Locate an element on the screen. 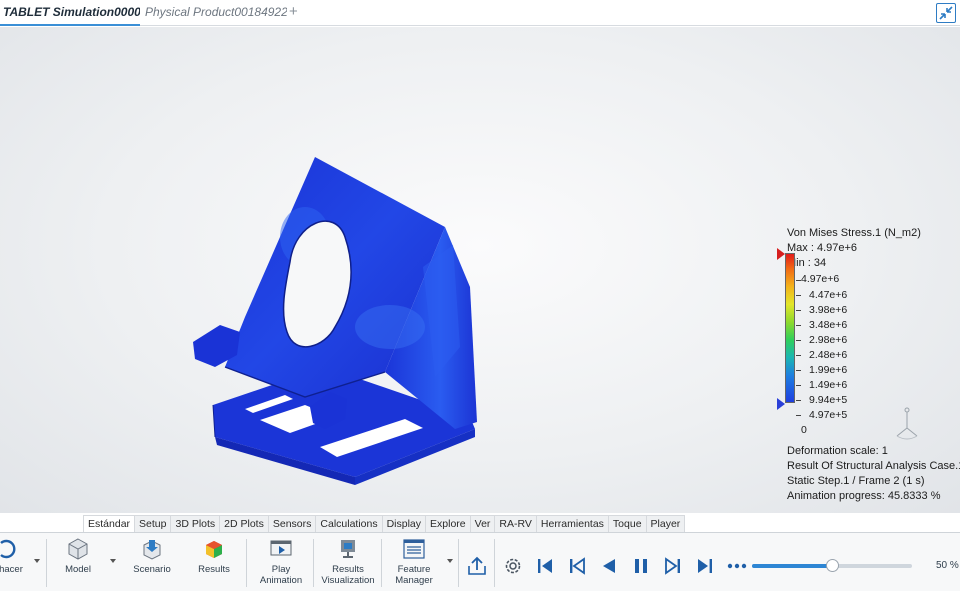  slider-handle is located at coordinates (832, 565).